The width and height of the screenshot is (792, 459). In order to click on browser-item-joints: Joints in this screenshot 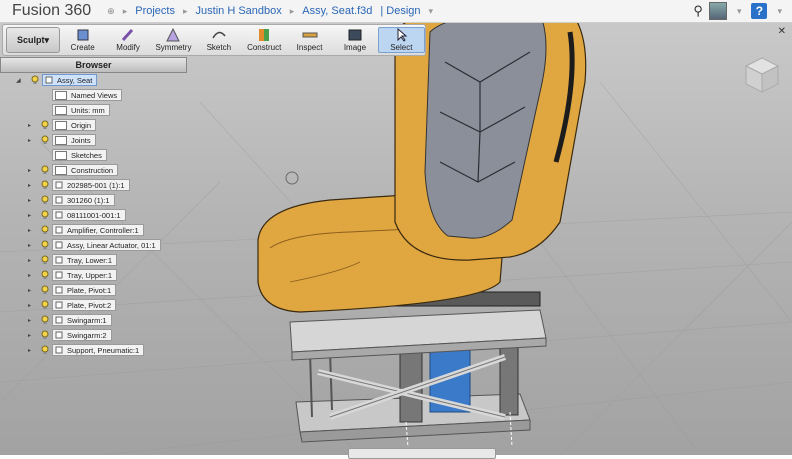, I will do `click(68, 140)`.